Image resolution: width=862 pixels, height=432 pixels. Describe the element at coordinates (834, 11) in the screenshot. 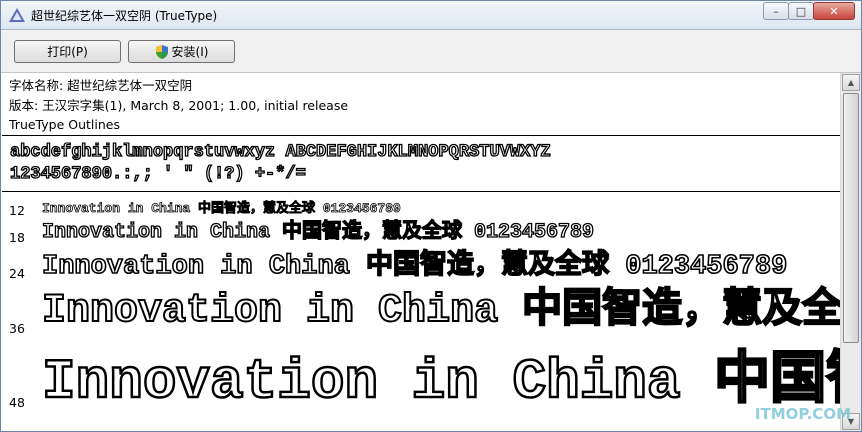

I see `close-button: ✕` at that location.